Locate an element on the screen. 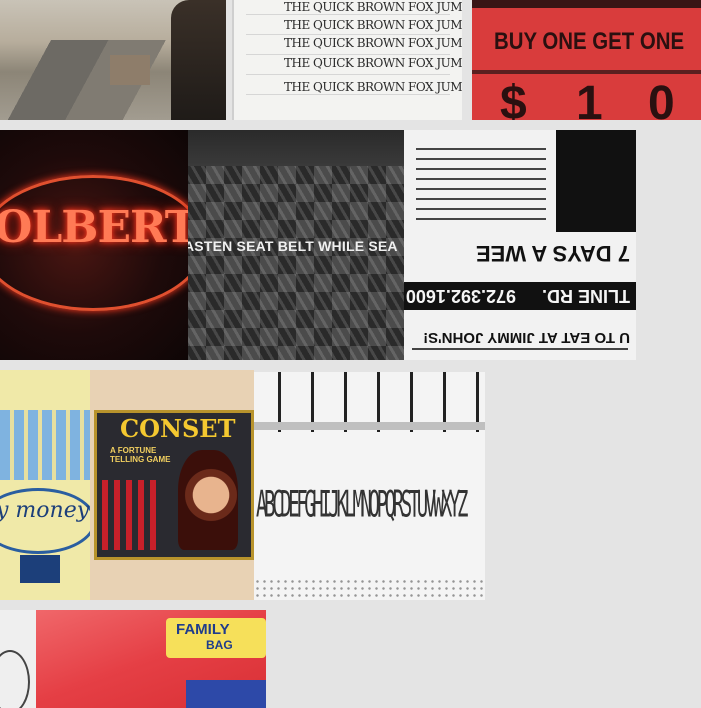  game-board-columns is located at coordinates (45, 445).